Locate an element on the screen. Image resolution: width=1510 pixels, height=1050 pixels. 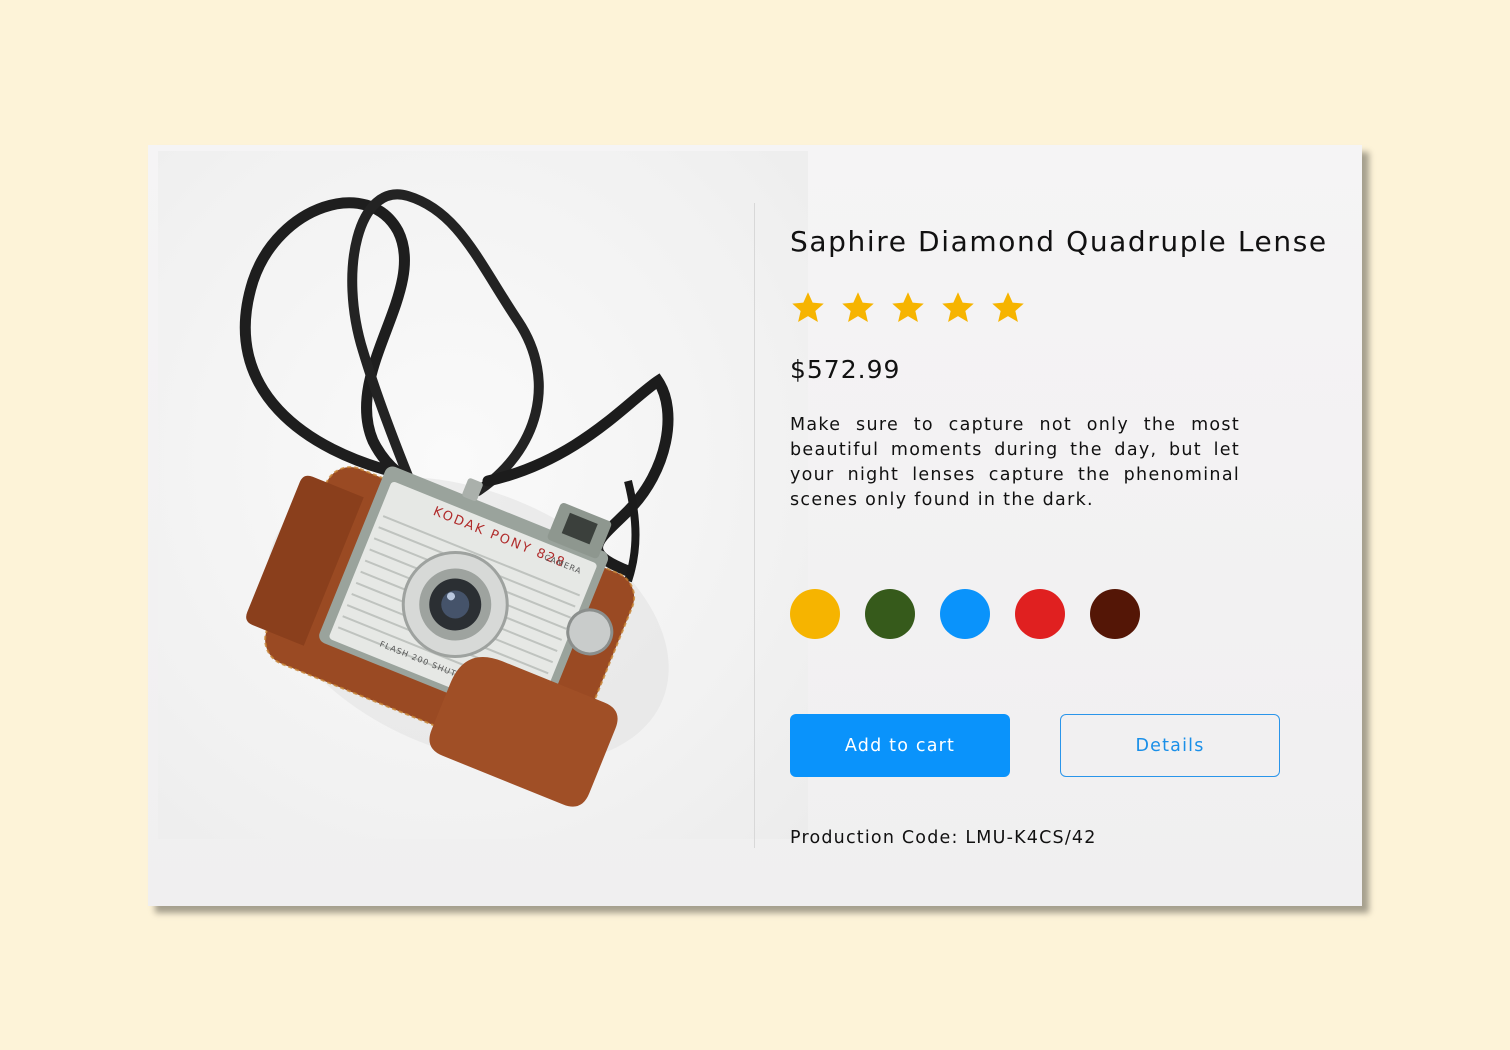
color-swatch-red is located at coordinates (1040, 614).